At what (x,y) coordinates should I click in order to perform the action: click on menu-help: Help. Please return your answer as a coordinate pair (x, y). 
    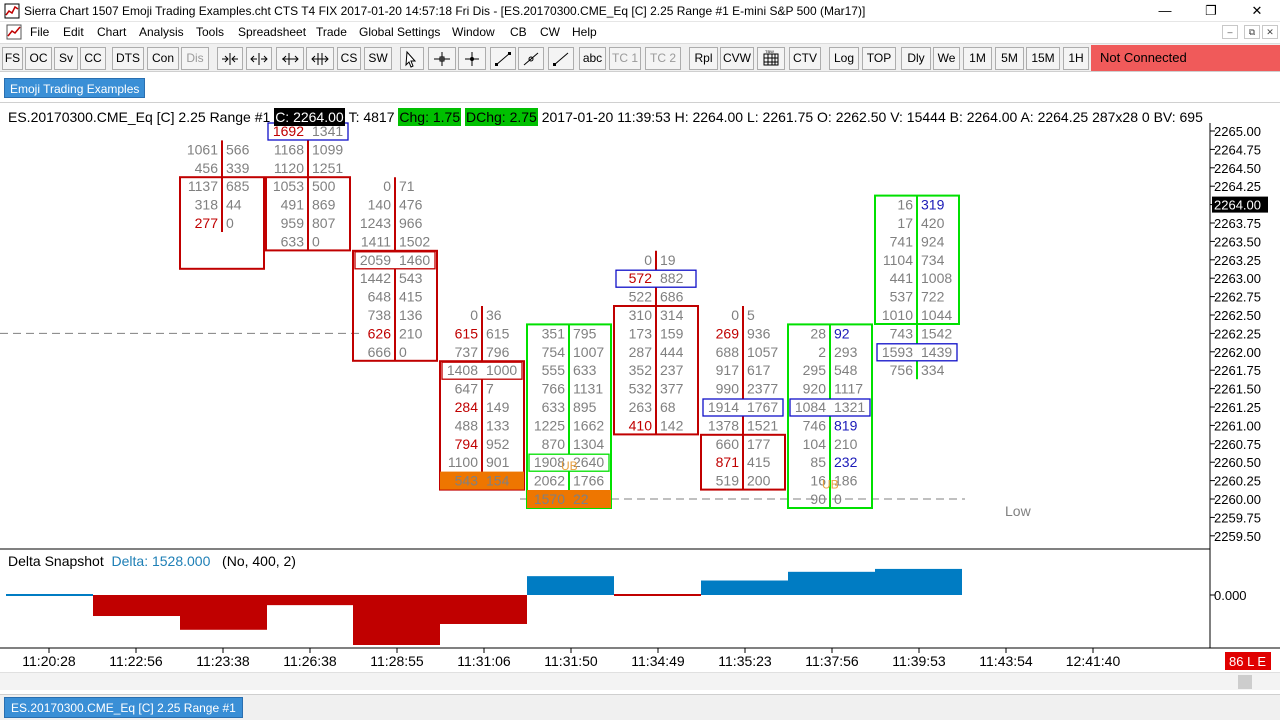
    Looking at the image, I should click on (584, 32).